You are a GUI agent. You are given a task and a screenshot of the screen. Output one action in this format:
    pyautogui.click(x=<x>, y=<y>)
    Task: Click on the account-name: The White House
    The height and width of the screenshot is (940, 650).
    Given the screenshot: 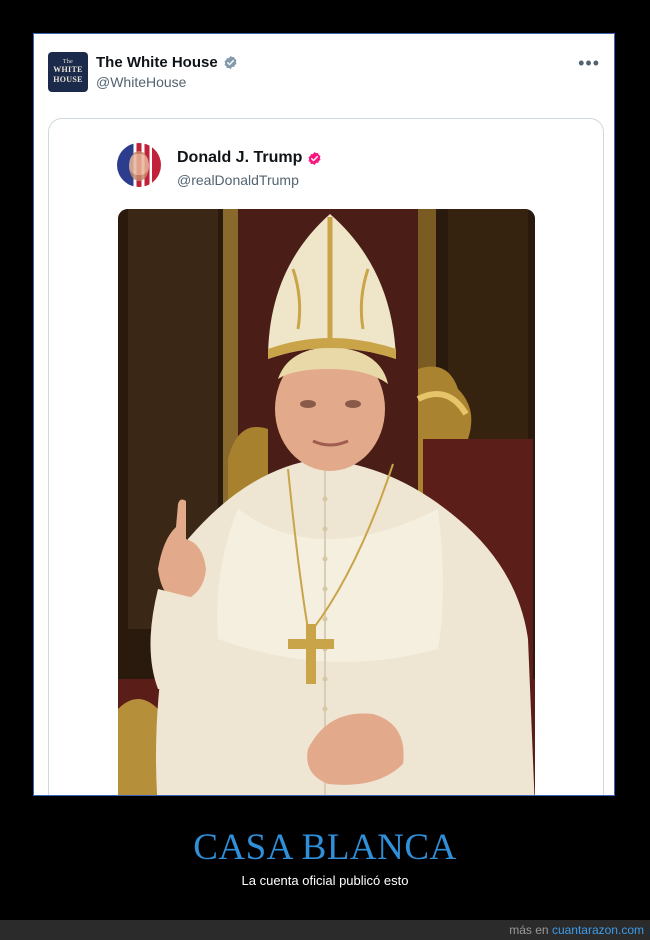 What is the action you would take?
    pyautogui.click(x=157, y=62)
    